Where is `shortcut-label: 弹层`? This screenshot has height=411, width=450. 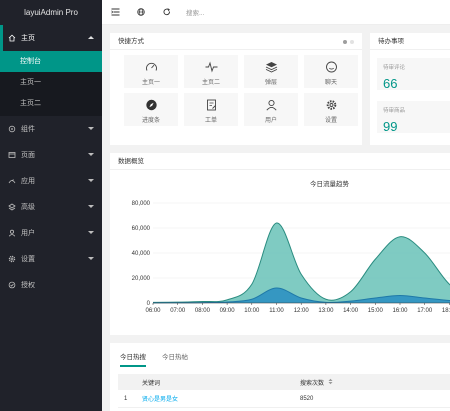 shortcut-label: 弹层 is located at coordinates (270, 83).